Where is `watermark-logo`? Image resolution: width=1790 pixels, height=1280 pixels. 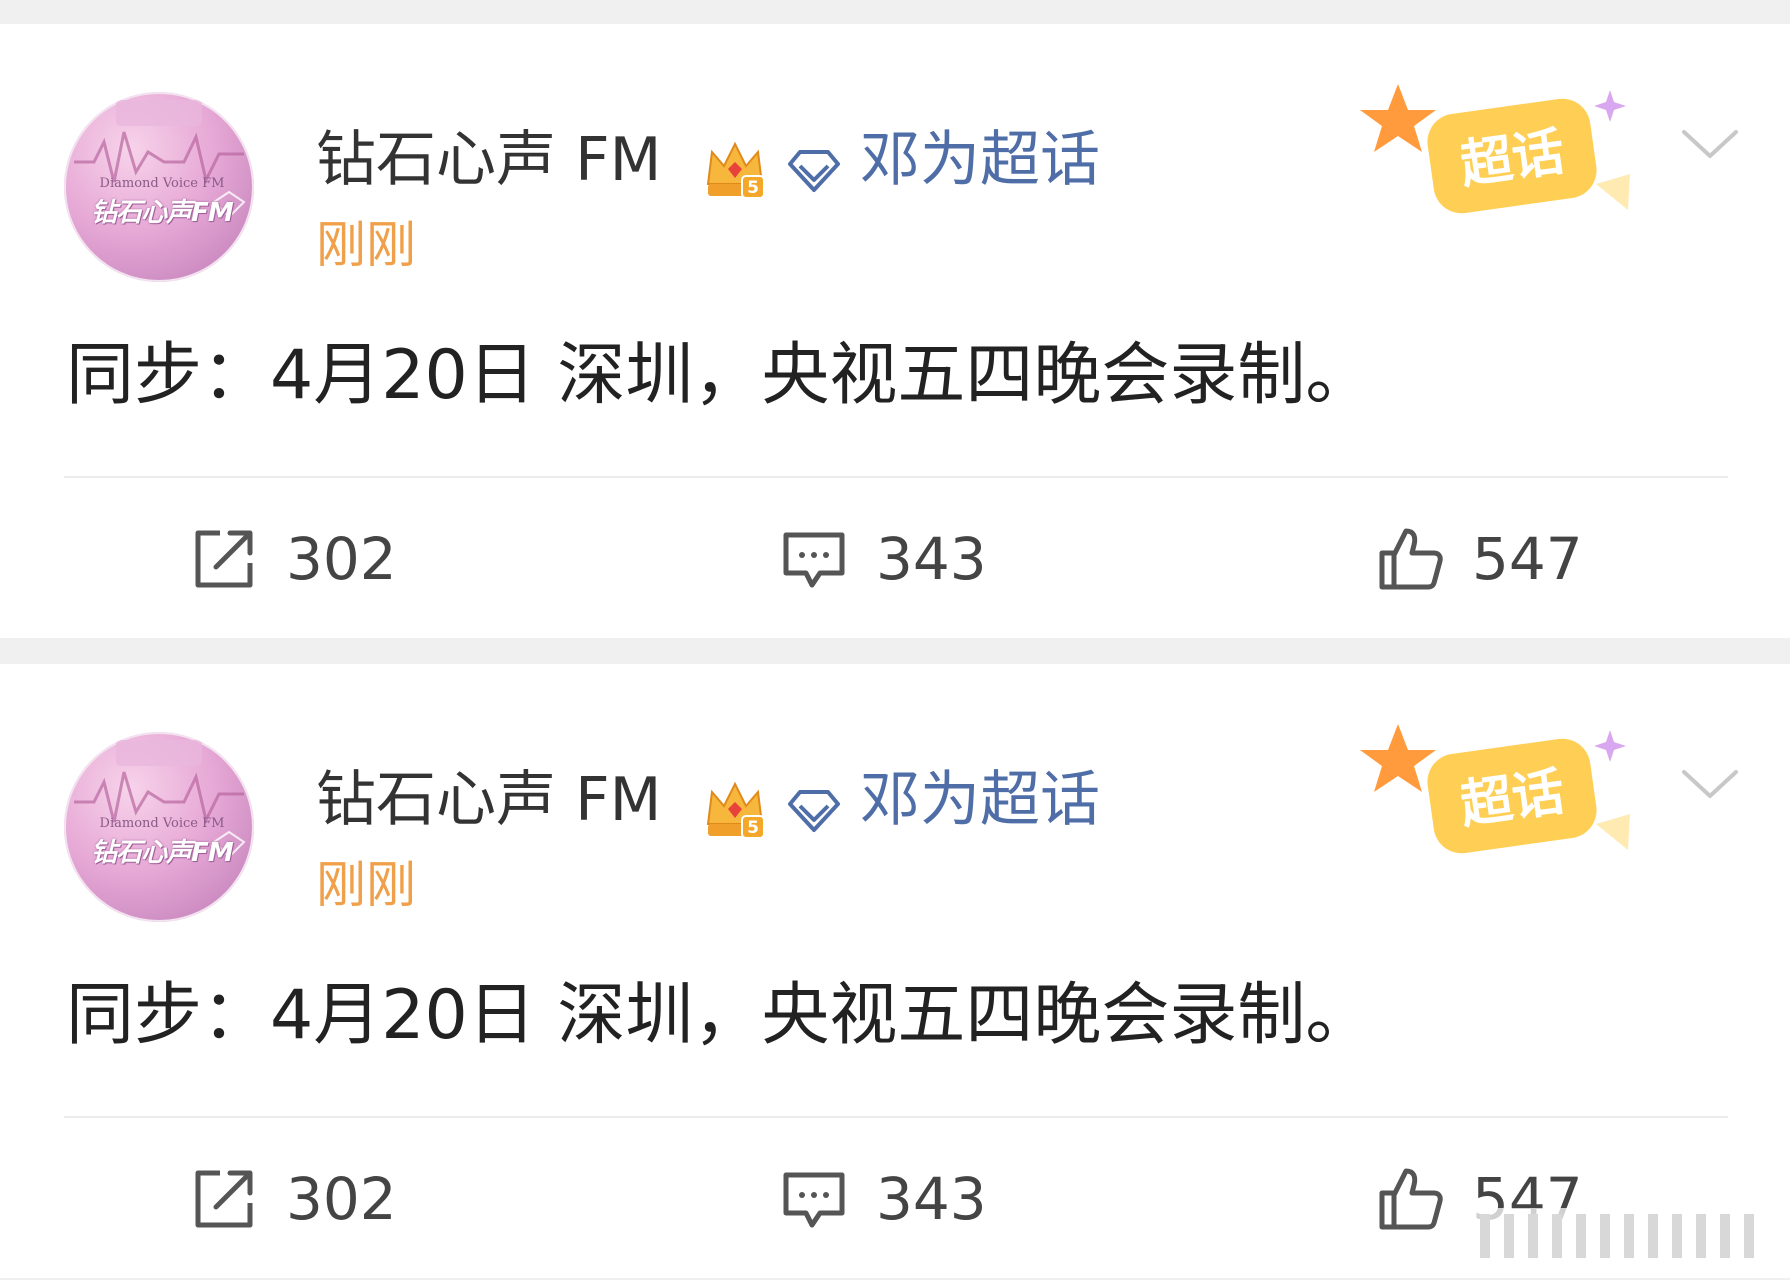 watermark-logo is located at coordinates (1620, 1236).